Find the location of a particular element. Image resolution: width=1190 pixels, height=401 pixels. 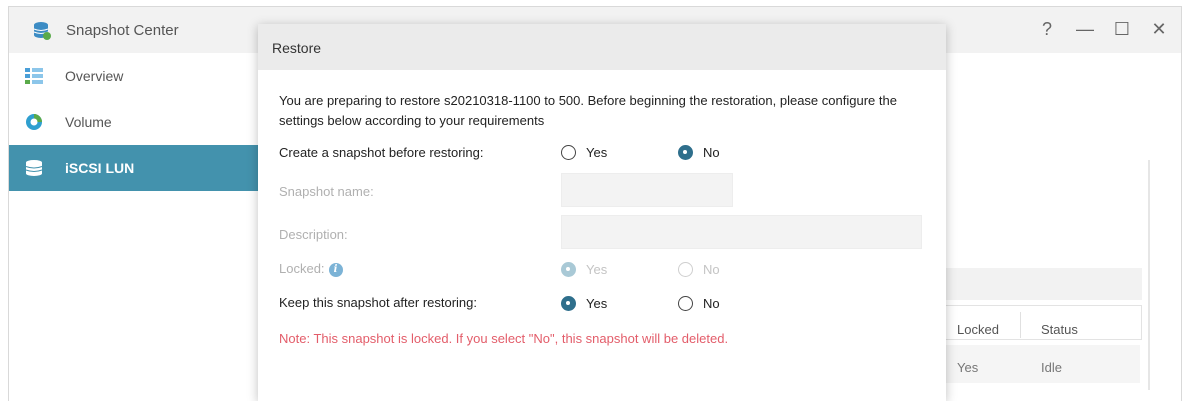

snapshot-name-label: Snapshot name: is located at coordinates (326, 191).